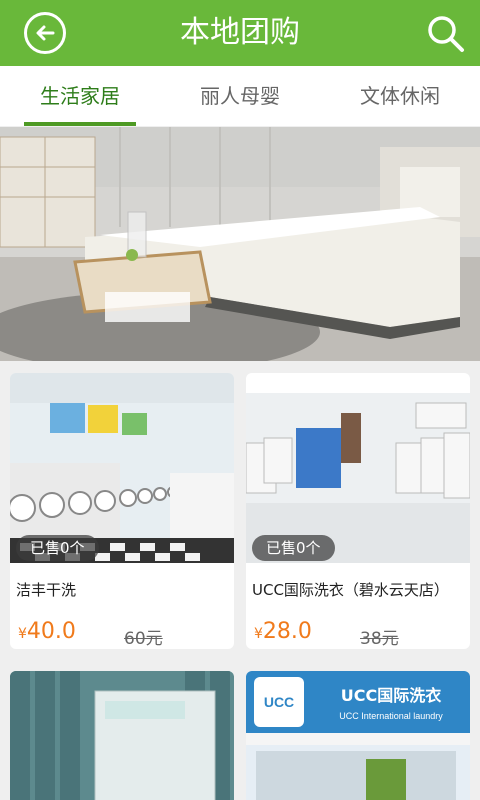  I want to click on tab-home-living: 生活家居, so click(80, 96).